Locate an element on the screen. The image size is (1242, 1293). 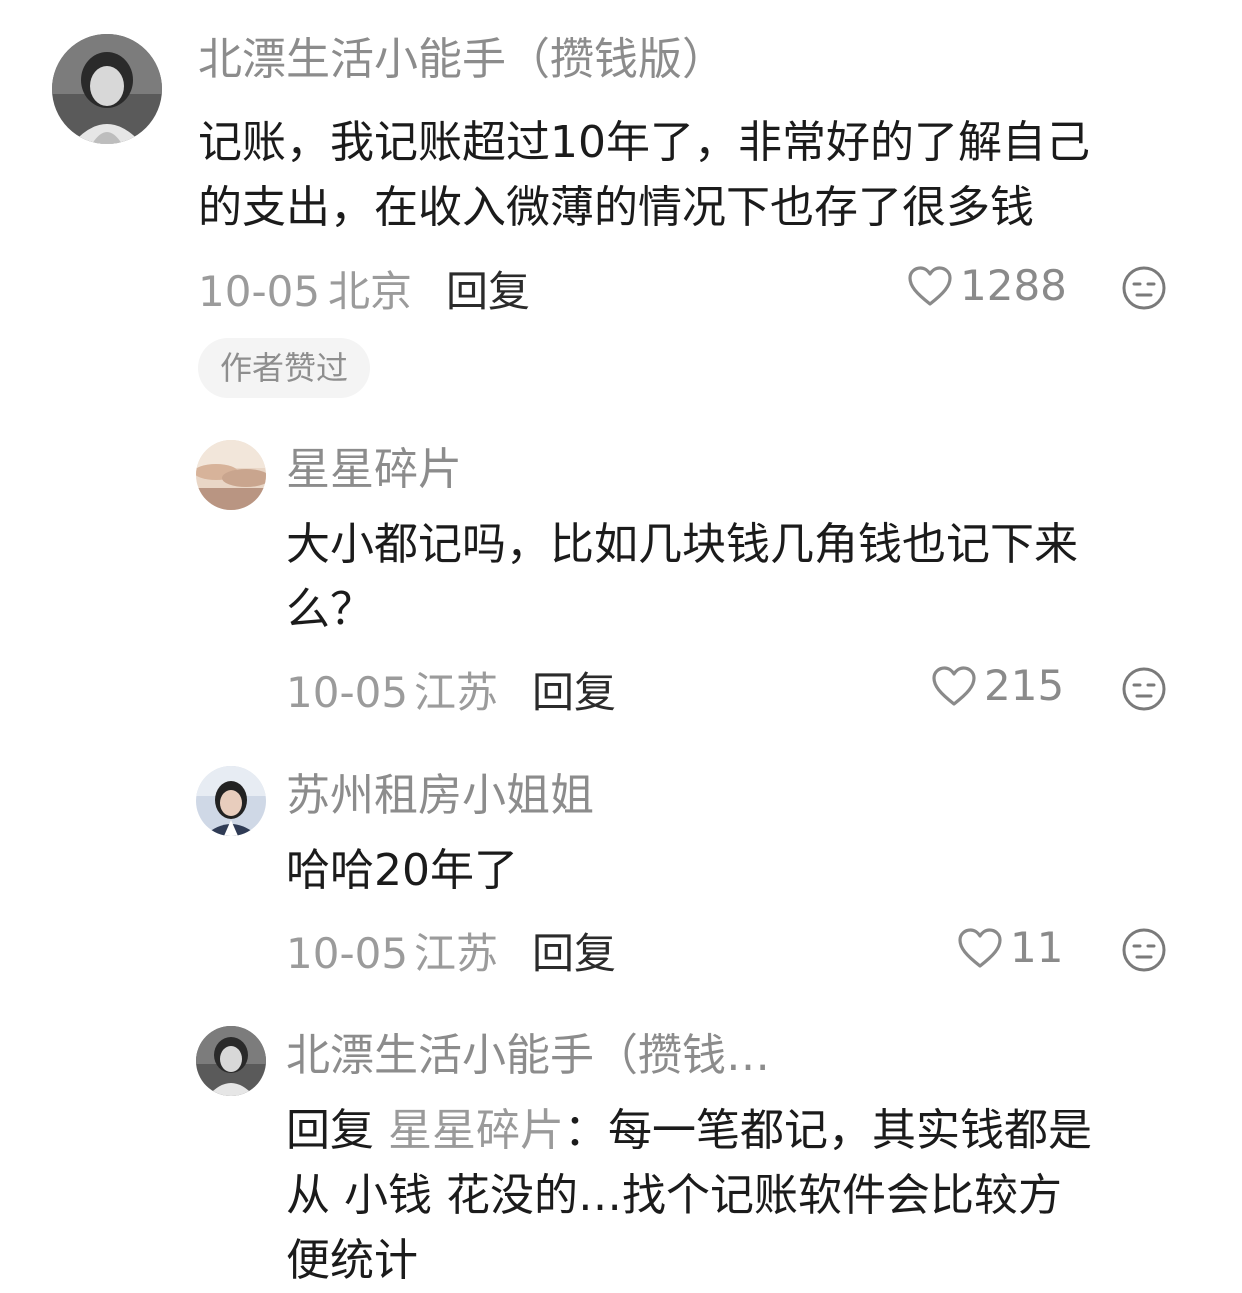
like-button: 11 is located at coordinates (1009, 948).